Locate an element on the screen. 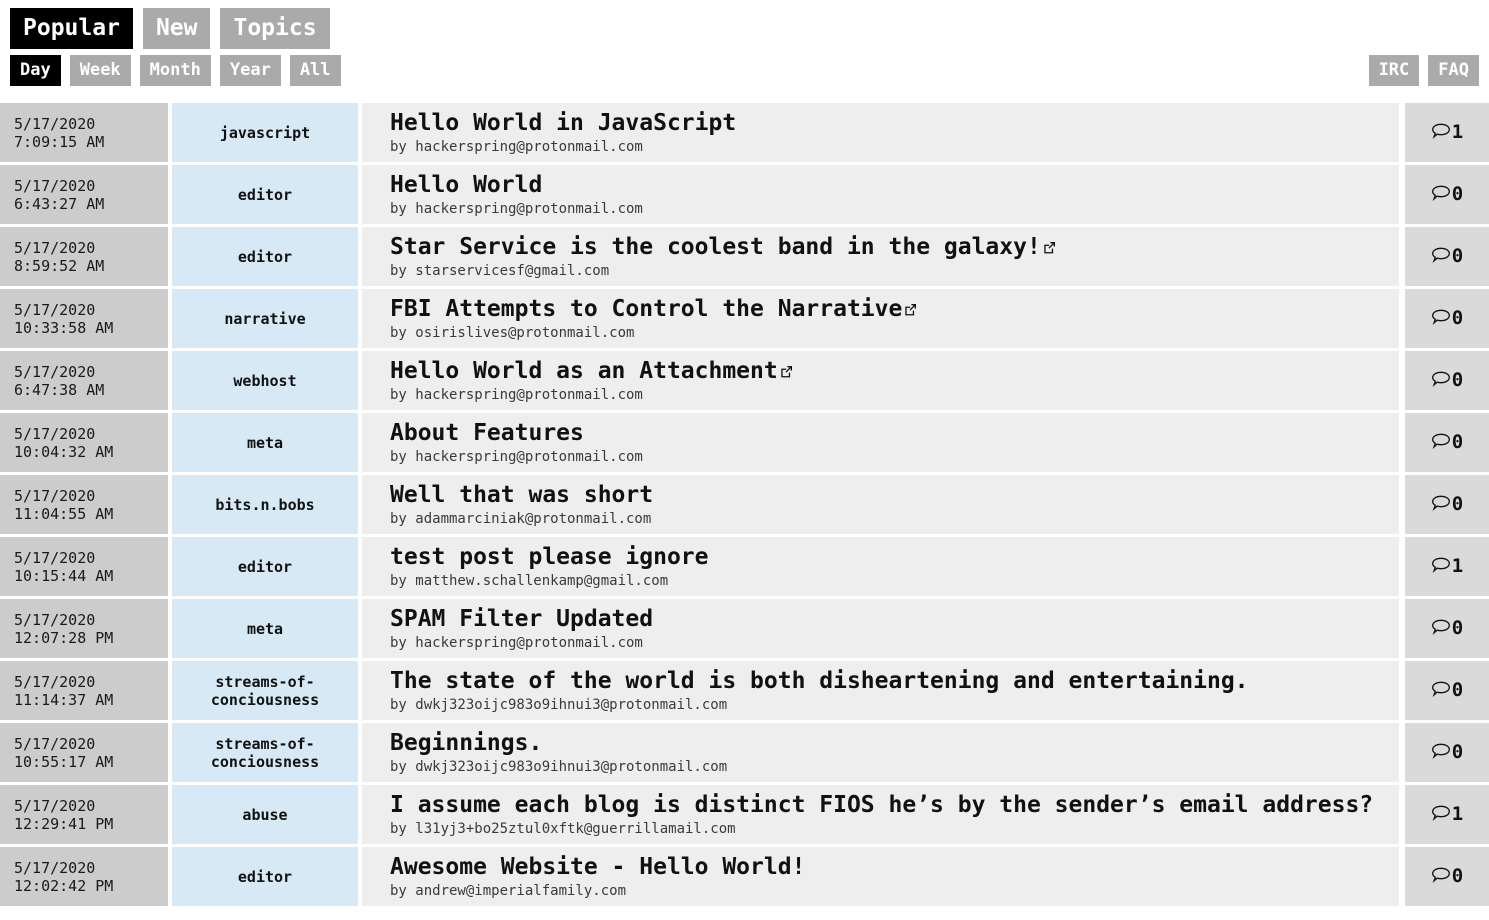 The width and height of the screenshot is (1489, 920). post-title-link: test post please ignore is located at coordinates (890, 557).